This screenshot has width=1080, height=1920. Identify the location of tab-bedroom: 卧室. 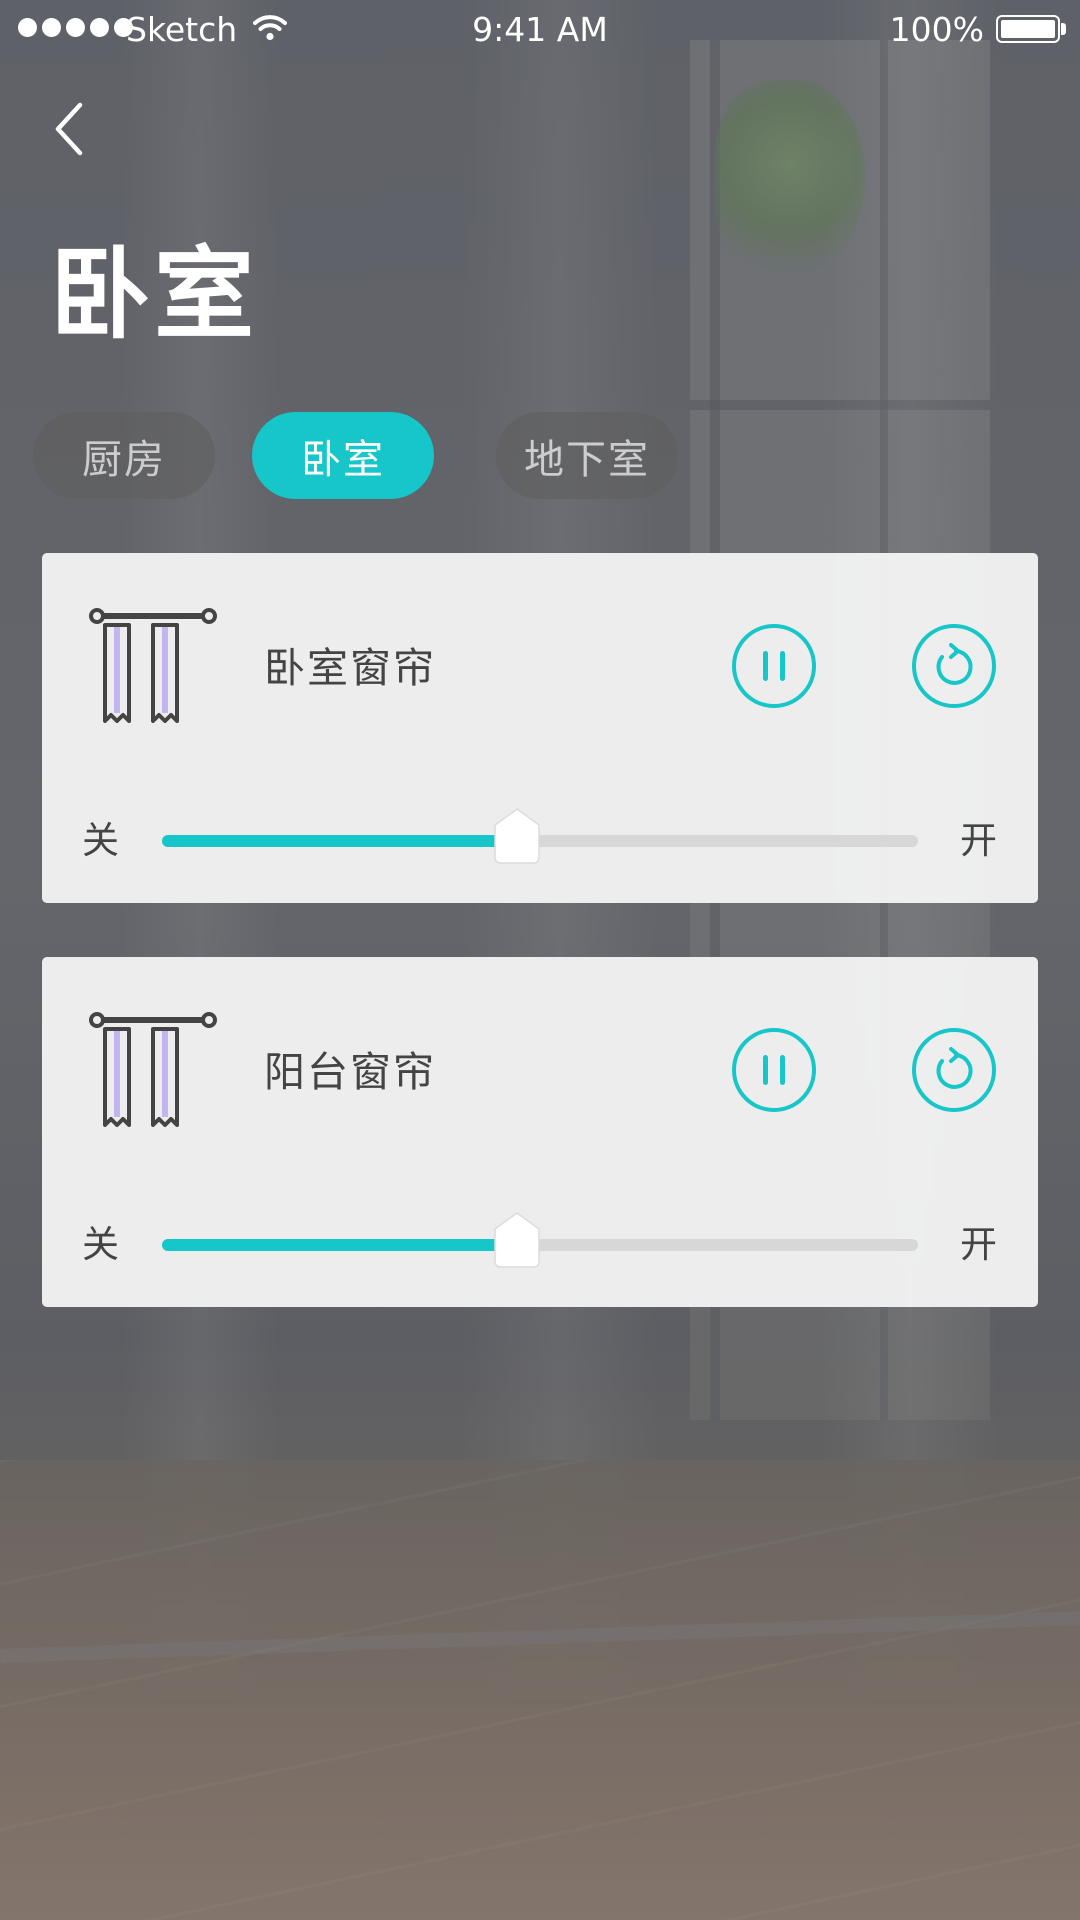
(343, 455).